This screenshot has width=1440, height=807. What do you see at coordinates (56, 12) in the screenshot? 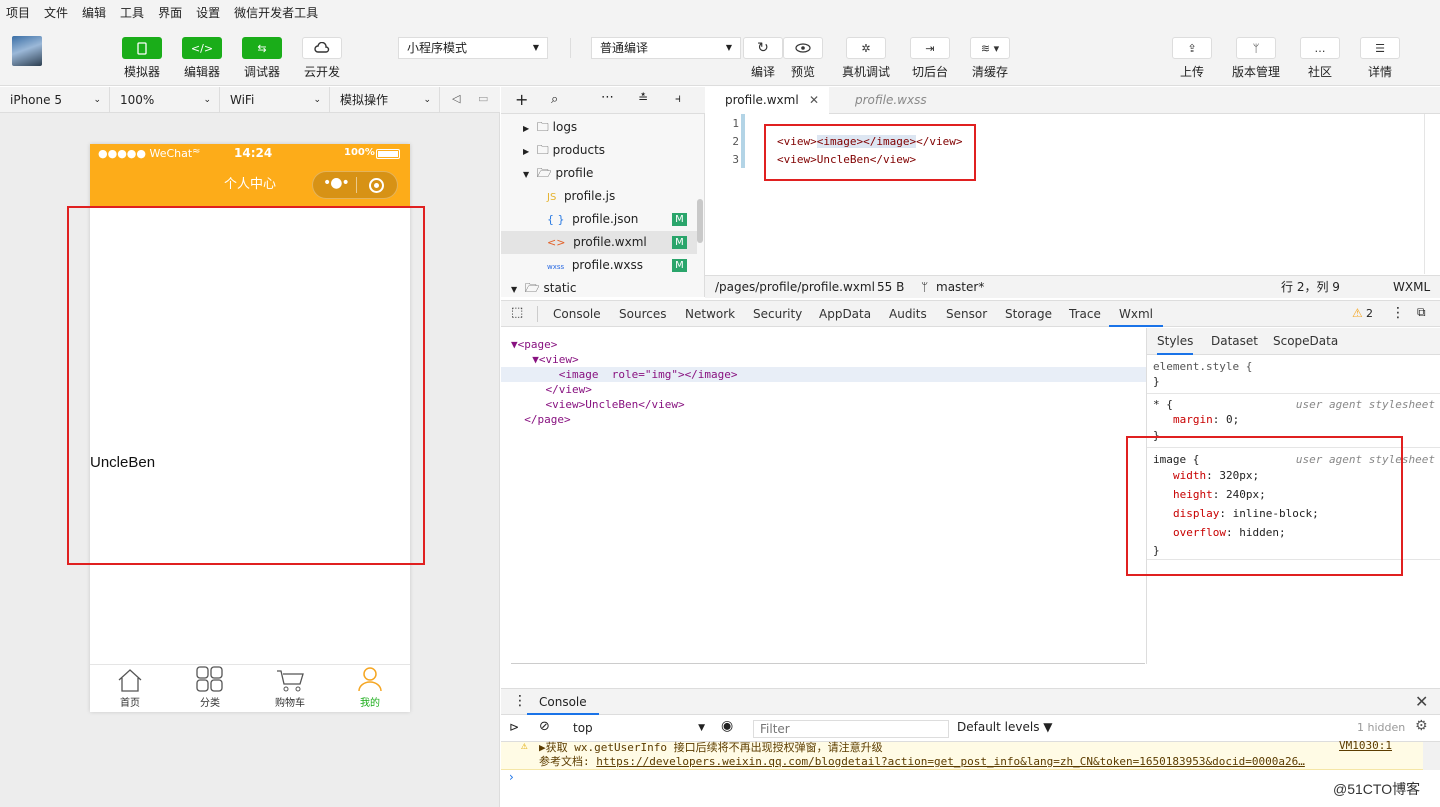
I see `menu-item-file: 文件` at bounding box center [56, 12].